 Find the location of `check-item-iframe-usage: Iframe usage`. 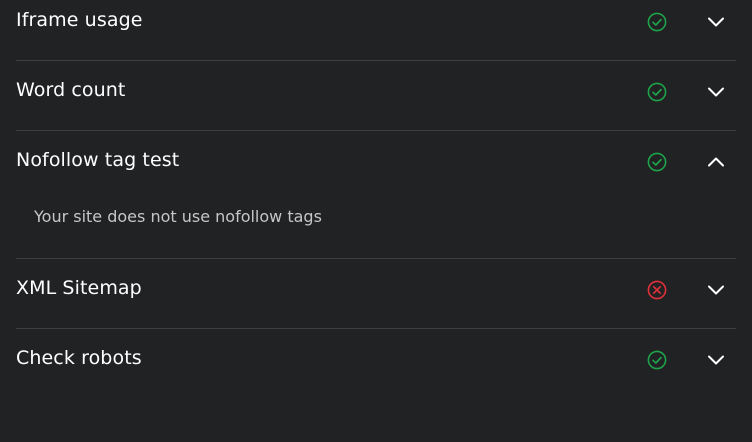

check-item-iframe-usage: Iframe usage is located at coordinates (376, 30).